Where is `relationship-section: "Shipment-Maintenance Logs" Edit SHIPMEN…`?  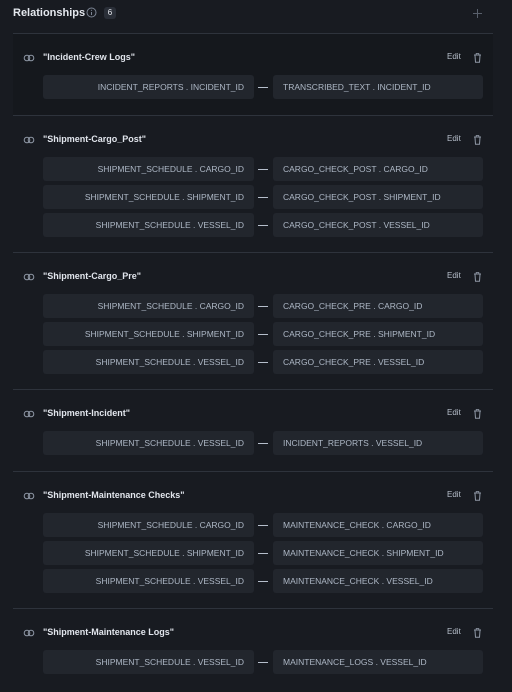 relationship-section: "Shipment-Maintenance Logs" Edit SHIPMEN… is located at coordinates (253, 649).